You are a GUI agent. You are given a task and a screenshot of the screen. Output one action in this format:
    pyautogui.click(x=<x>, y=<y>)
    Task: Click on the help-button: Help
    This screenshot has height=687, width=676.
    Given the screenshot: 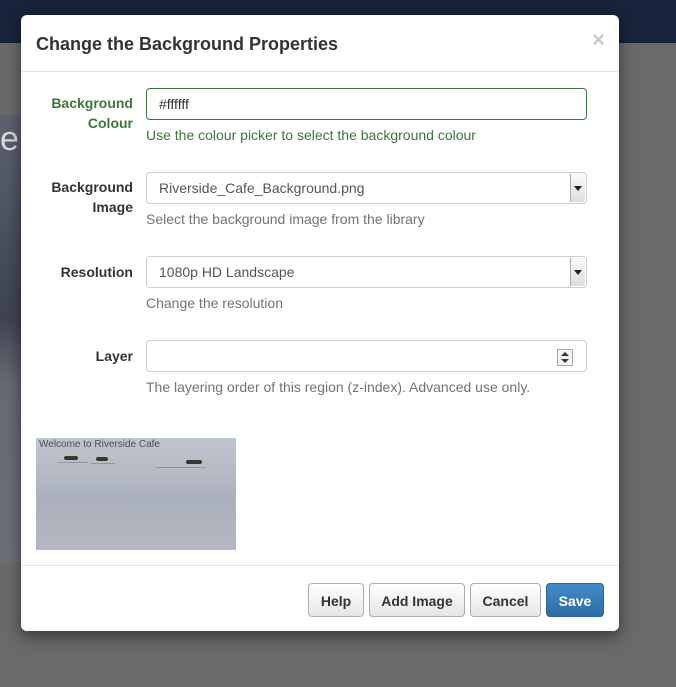 What is the action you would take?
    pyautogui.click(x=336, y=600)
    